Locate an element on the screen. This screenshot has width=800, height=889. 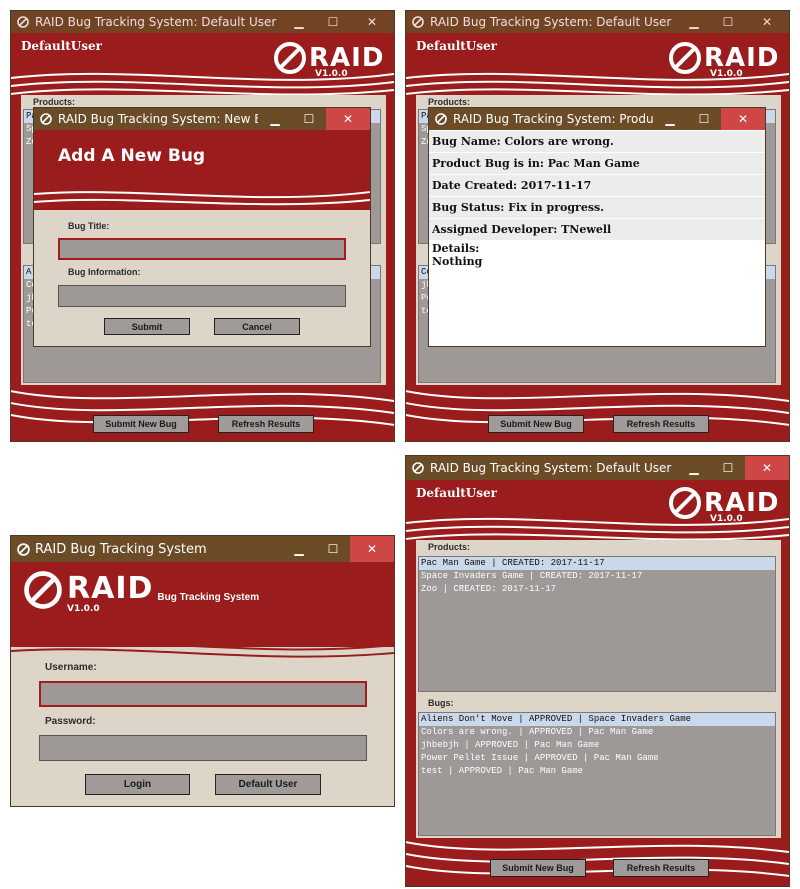
date-created-text: Date Created: 2017-11-17 is located at coordinates (597, 185).